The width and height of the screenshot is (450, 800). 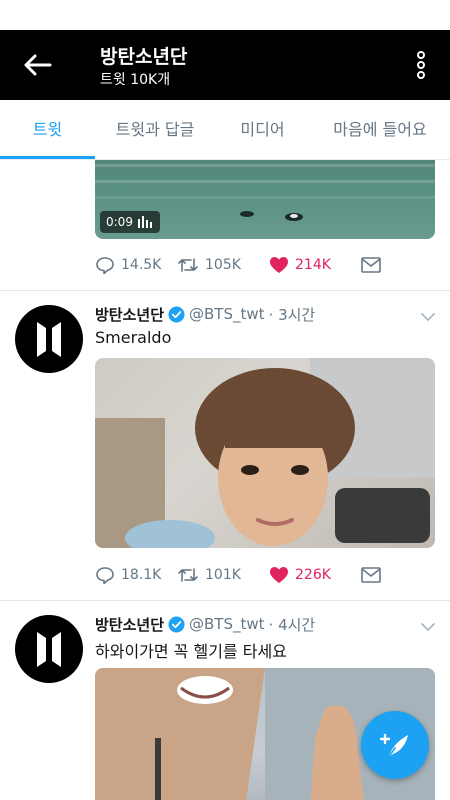 I want to click on reply-button: 18.1K, so click(x=136, y=575).